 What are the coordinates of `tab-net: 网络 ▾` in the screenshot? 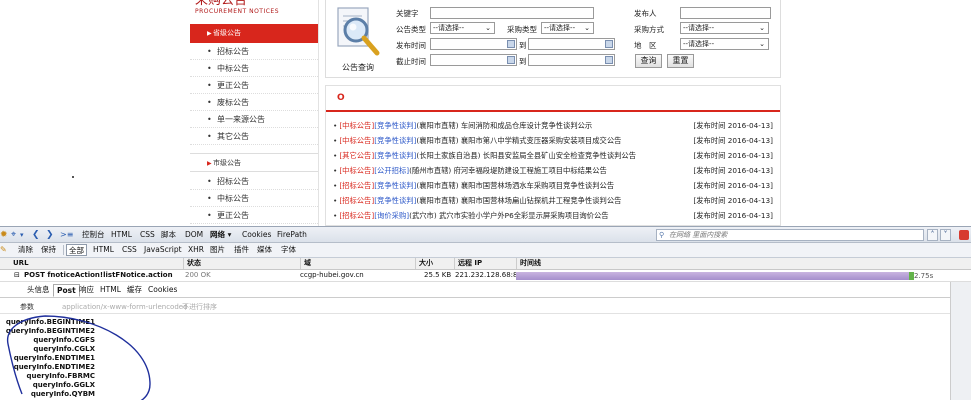 It's located at (220, 235).